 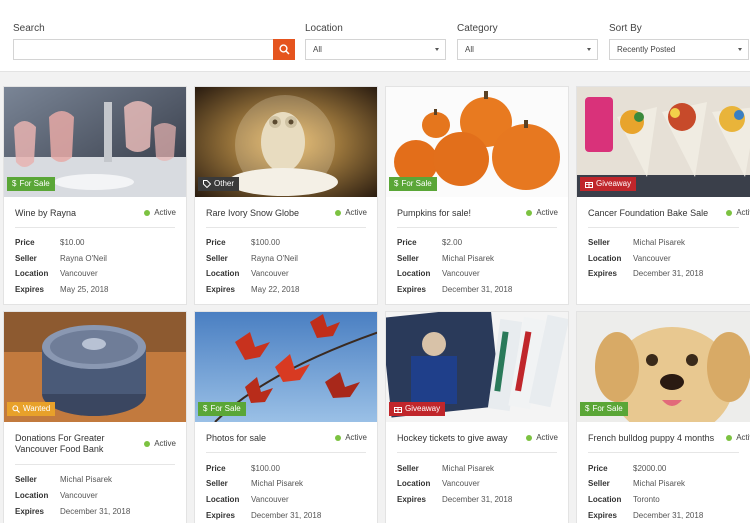 I want to click on listing-title: Wine by Rayna, so click(x=45, y=213).